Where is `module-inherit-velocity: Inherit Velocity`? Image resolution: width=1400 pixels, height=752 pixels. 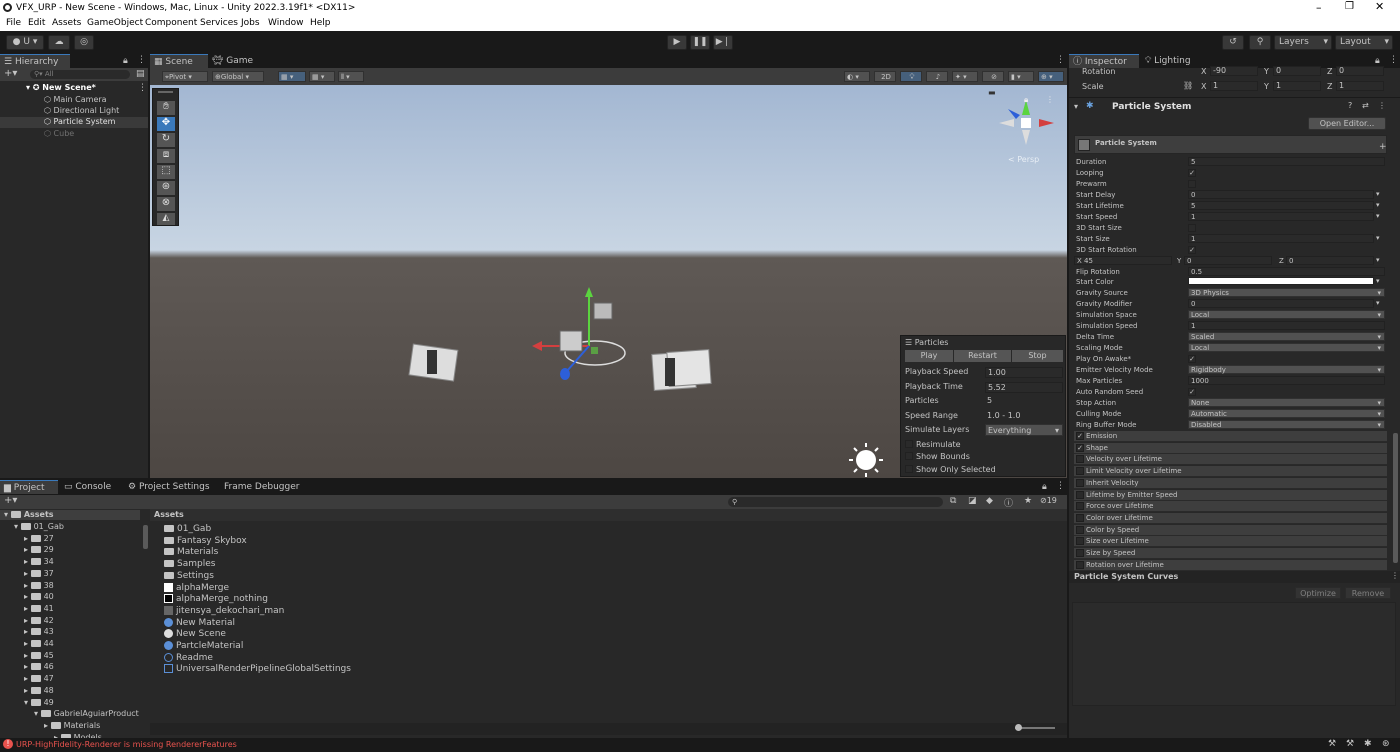 module-inherit-velocity: Inherit Velocity is located at coordinates (1230, 483).